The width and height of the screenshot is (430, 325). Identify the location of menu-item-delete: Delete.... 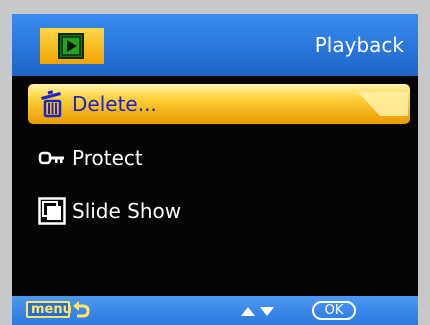
(219, 104).